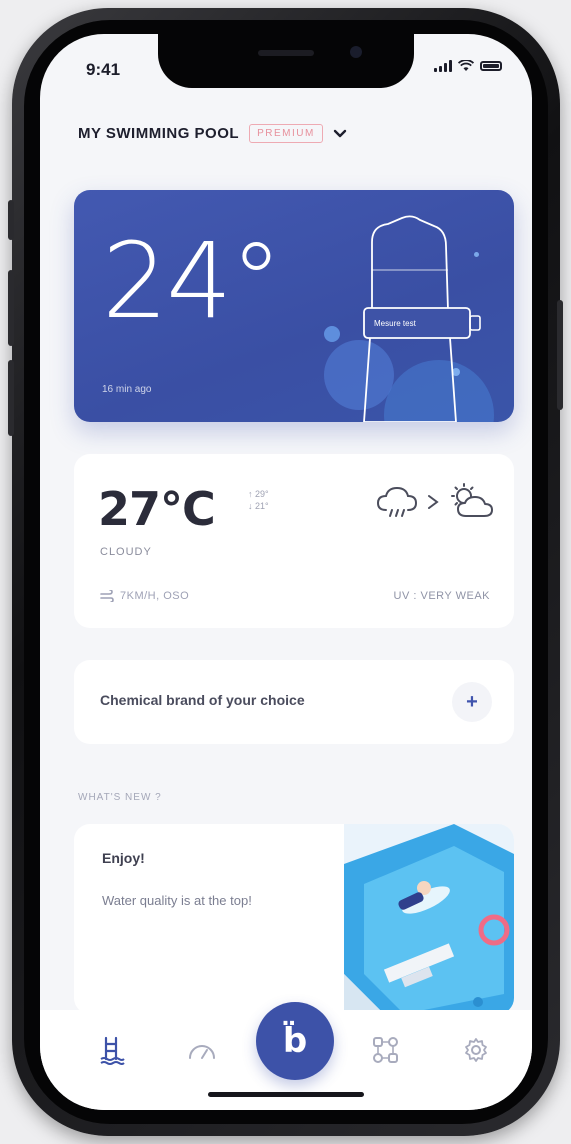 Image resolution: width=571 pixels, height=1144 pixels. I want to click on uv-index: UV : VERY WEAK, so click(441, 596).